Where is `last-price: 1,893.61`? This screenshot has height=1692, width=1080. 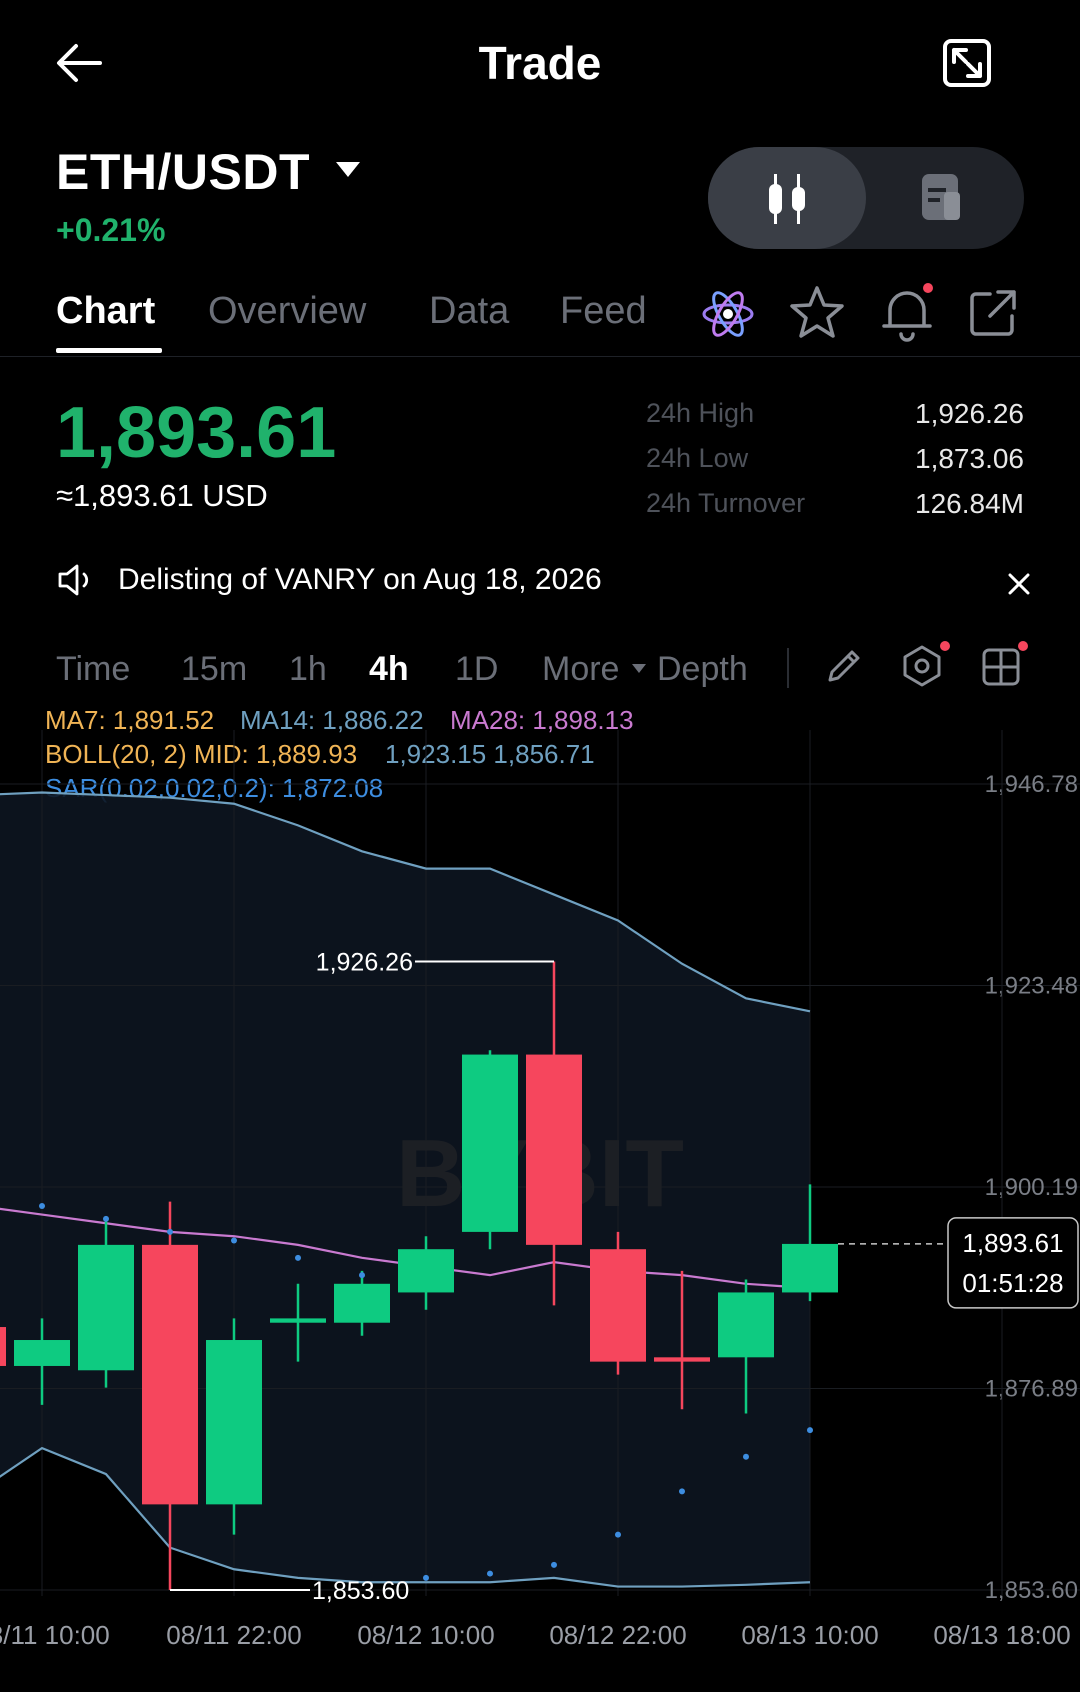
last-price: 1,893.61 is located at coordinates (196, 433).